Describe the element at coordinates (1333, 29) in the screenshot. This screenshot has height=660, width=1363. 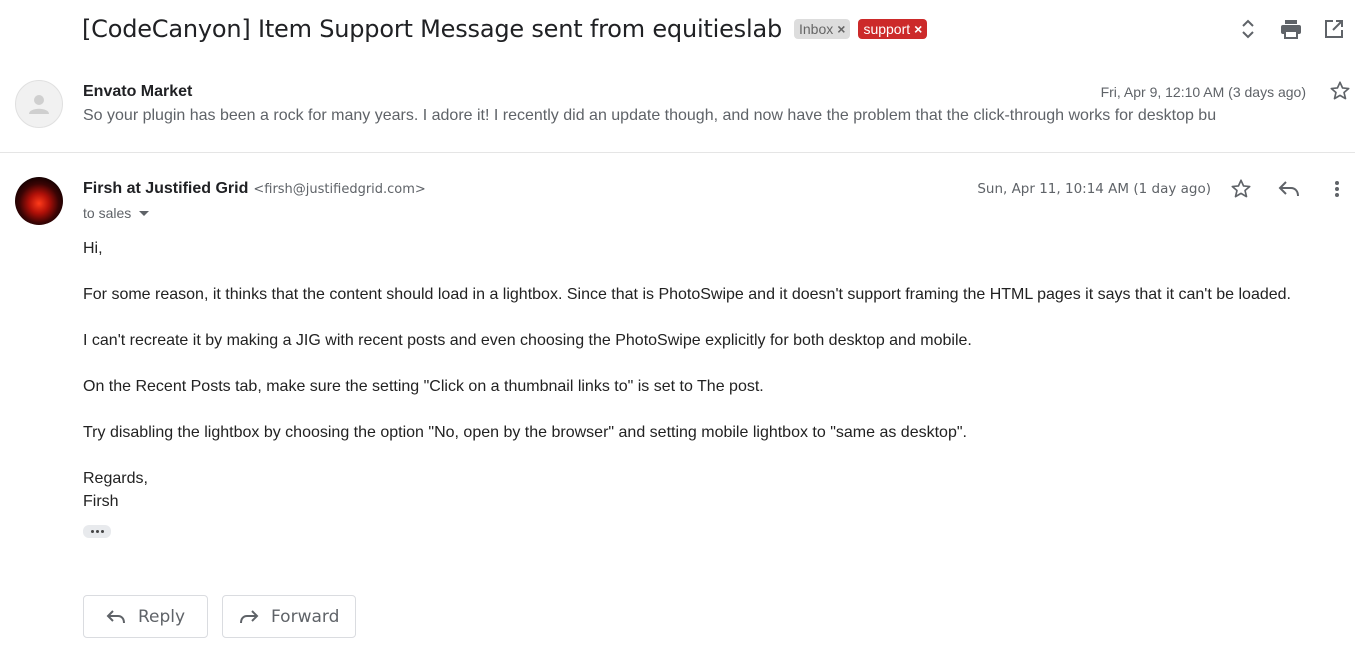
I see `open-new-window-icon` at that location.